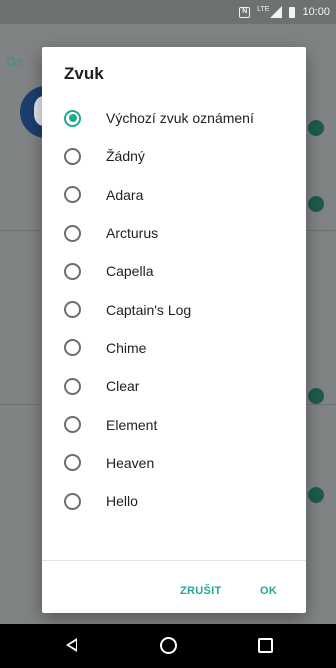  Describe the element at coordinates (125, 156) in the screenshot. I see `option-label: Žádný` at that location.